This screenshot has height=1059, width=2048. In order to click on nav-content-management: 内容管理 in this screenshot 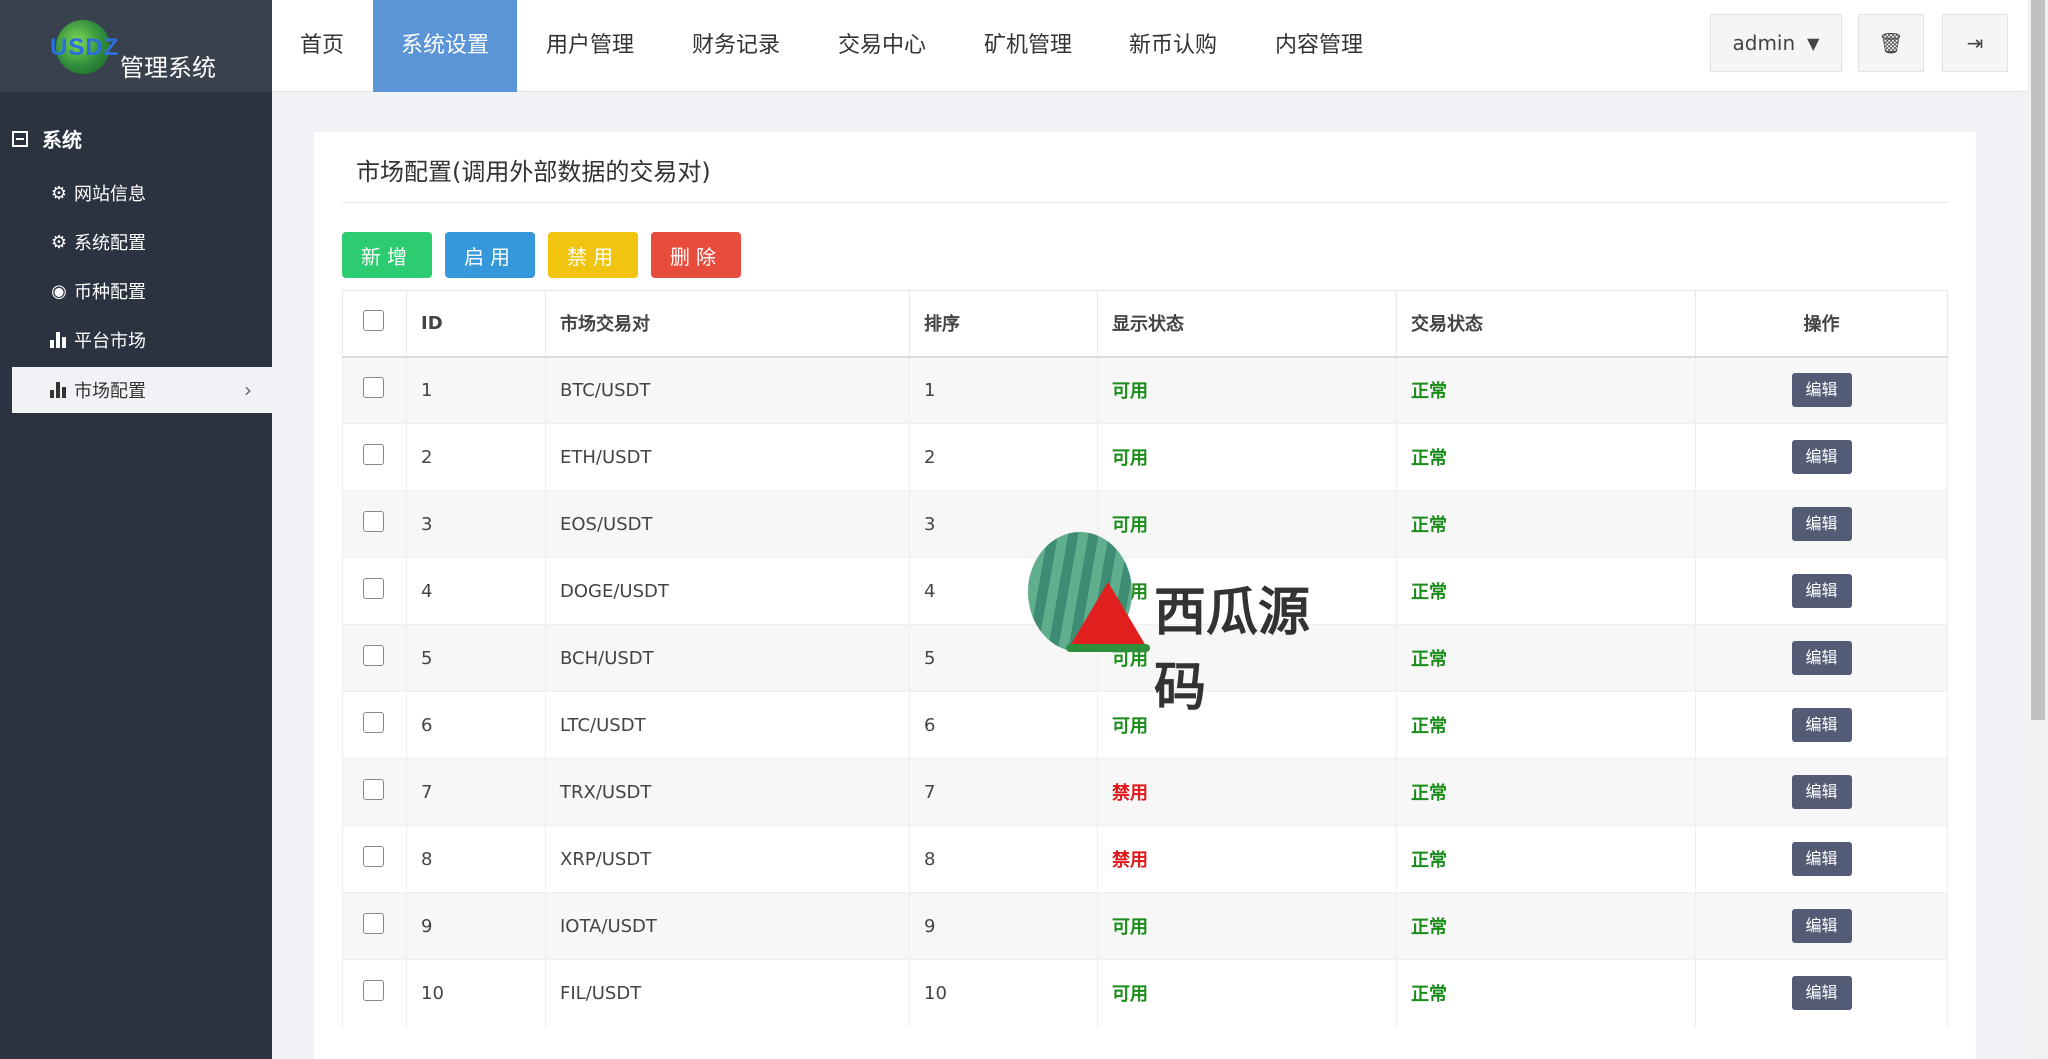, I will do `click(1319, 46)`.